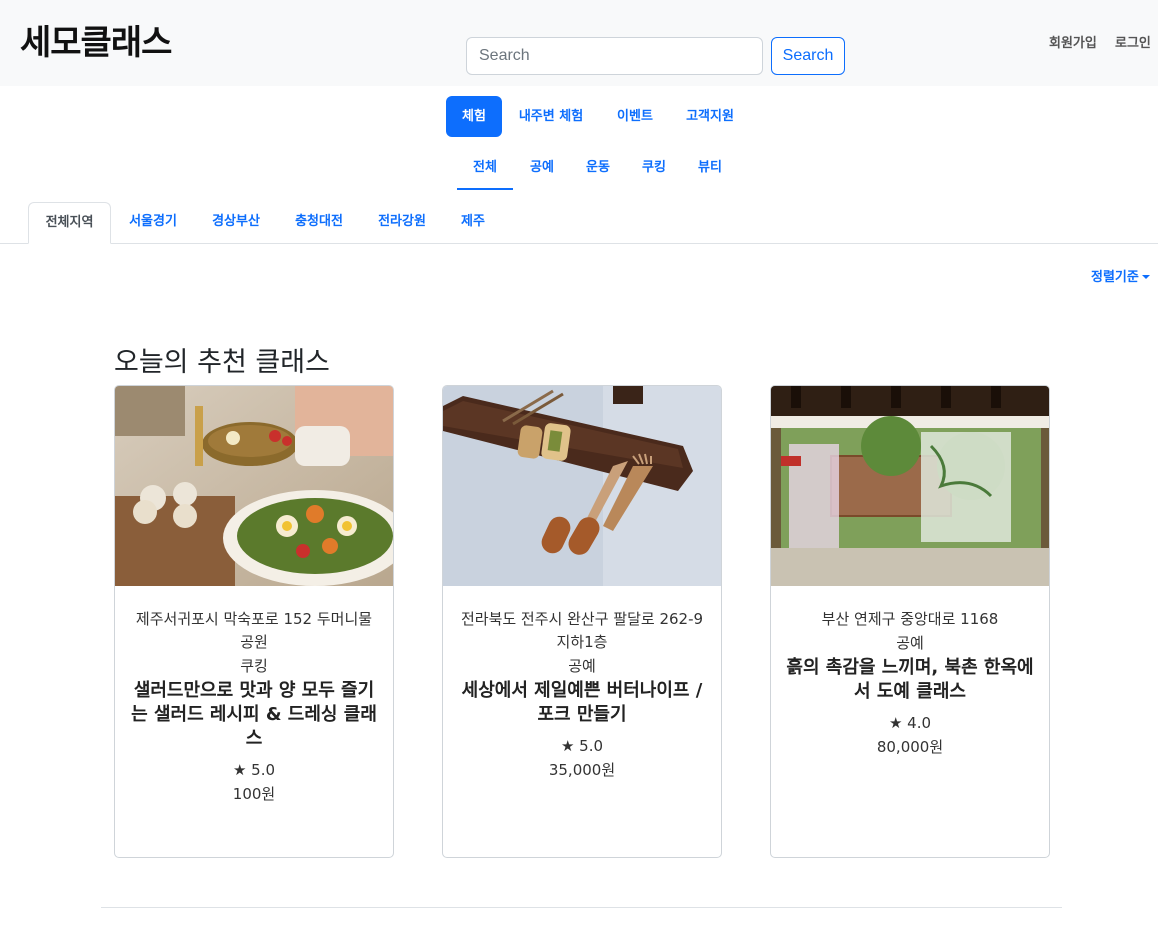  What do you see at coordinates (542, 170) in the screenshot?
I see `subtab-craft: 공예` at bounding box center [542, 170].